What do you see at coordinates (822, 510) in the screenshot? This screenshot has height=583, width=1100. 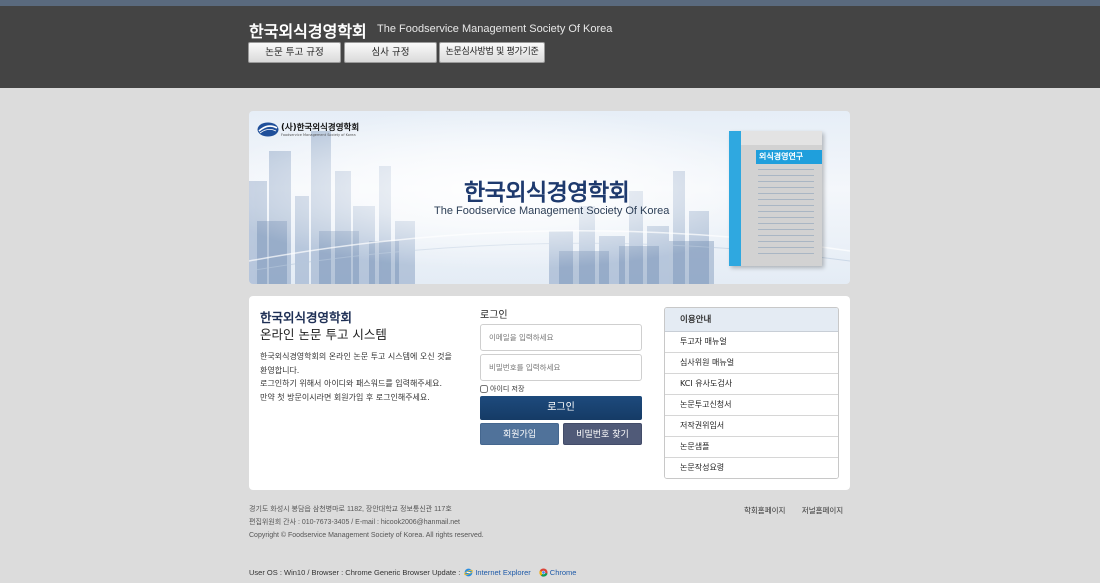 I see `journal-homepage-link: 저널홈페이지` at bounding box center [822, 510].